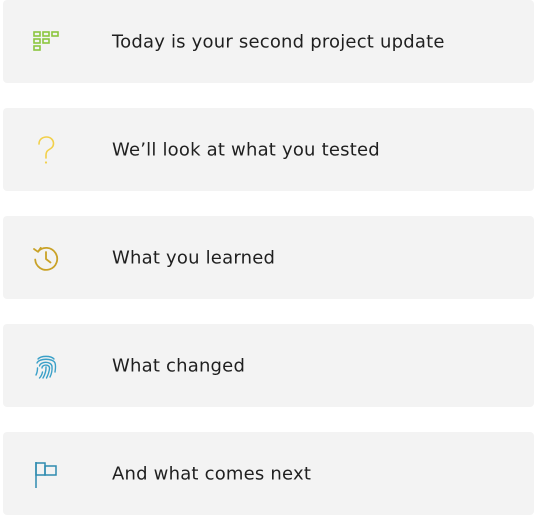  Describe the element at coordinates (46, 258) in the screenshot. I see `history-icon` at that location.